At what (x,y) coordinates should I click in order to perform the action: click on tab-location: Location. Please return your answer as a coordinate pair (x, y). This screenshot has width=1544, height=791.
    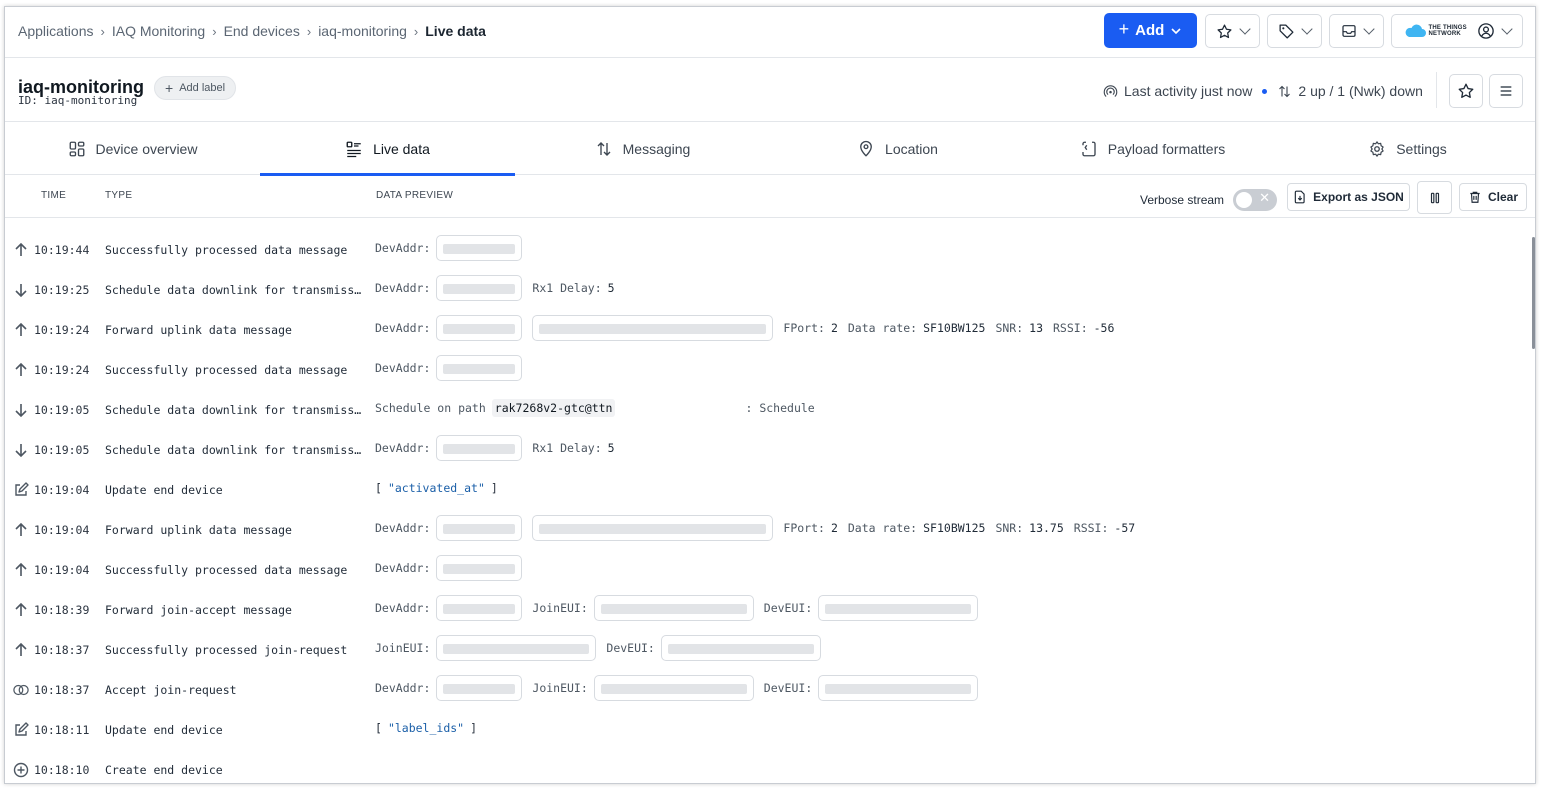
    Looking at the image, I should click on (897, 149).